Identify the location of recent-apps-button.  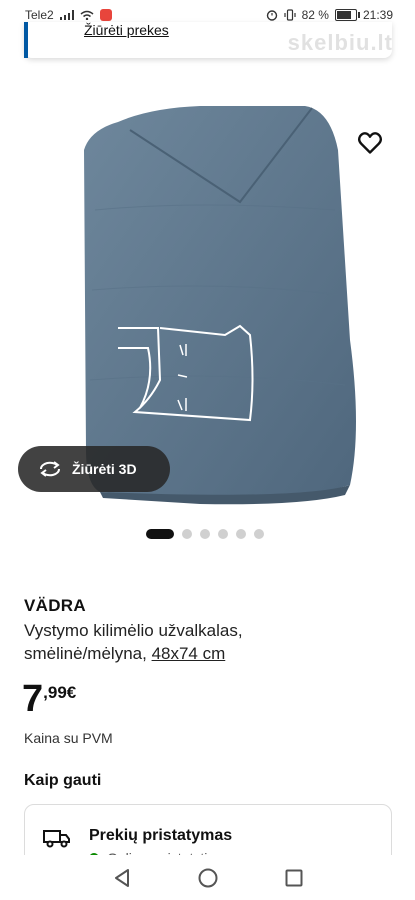
(294, 878).